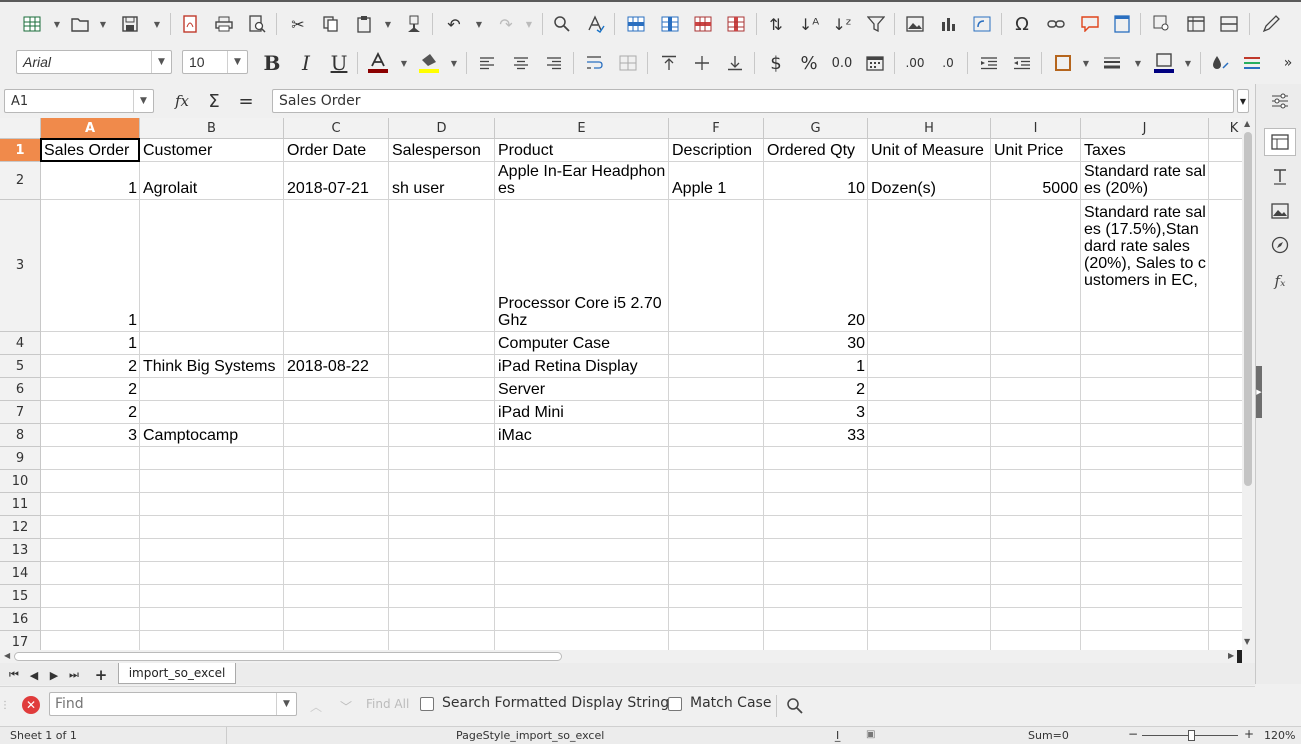 The image size is (1301, 744). What do you see at coordinates (1196, 24) in the screenshot?
I see `freeze-rows-columns-icon` at bounding box center [1196, 24].